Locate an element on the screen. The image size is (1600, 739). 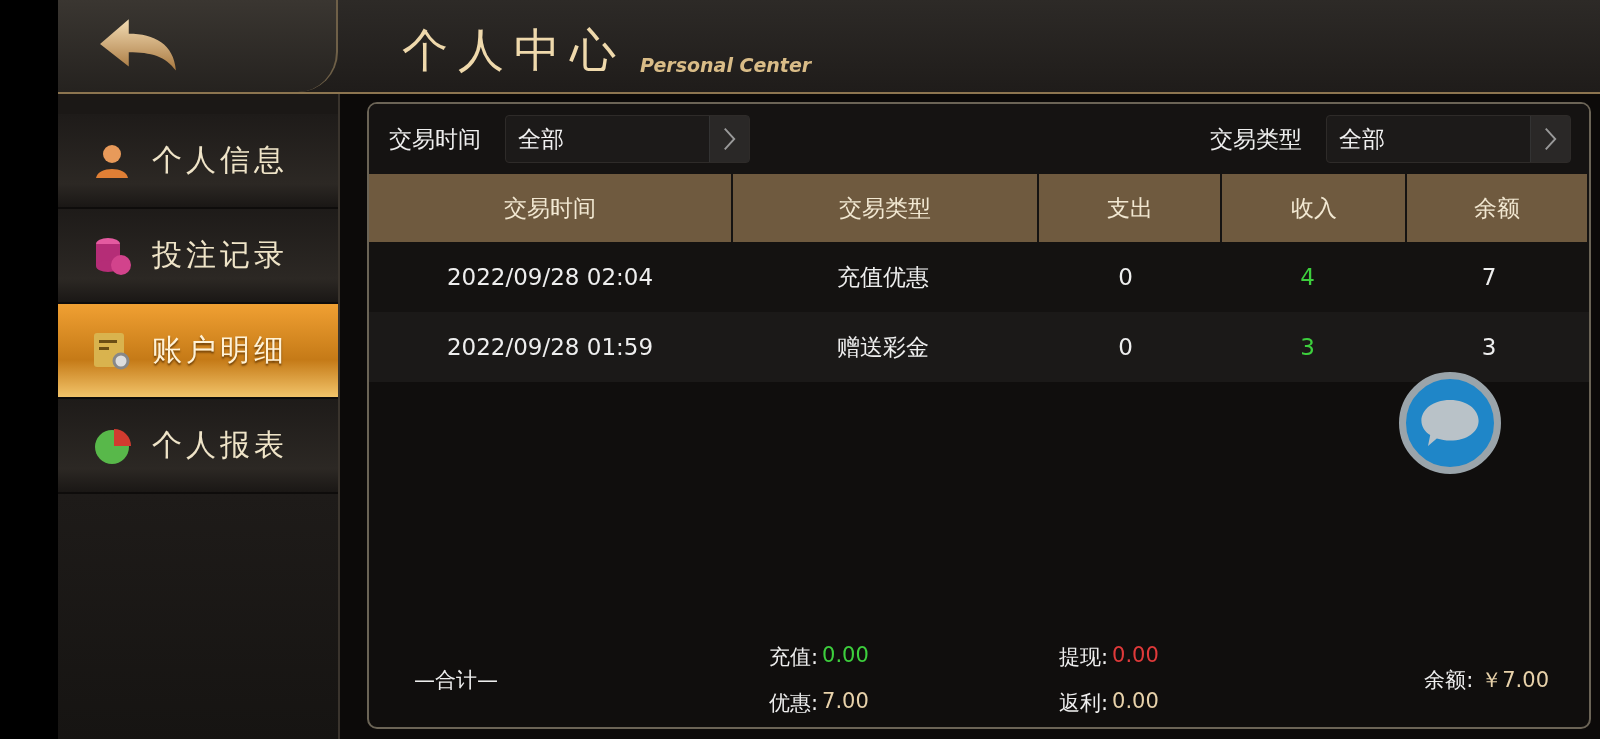
table-cell-text: 7 is located at coordinates (1489, 277).